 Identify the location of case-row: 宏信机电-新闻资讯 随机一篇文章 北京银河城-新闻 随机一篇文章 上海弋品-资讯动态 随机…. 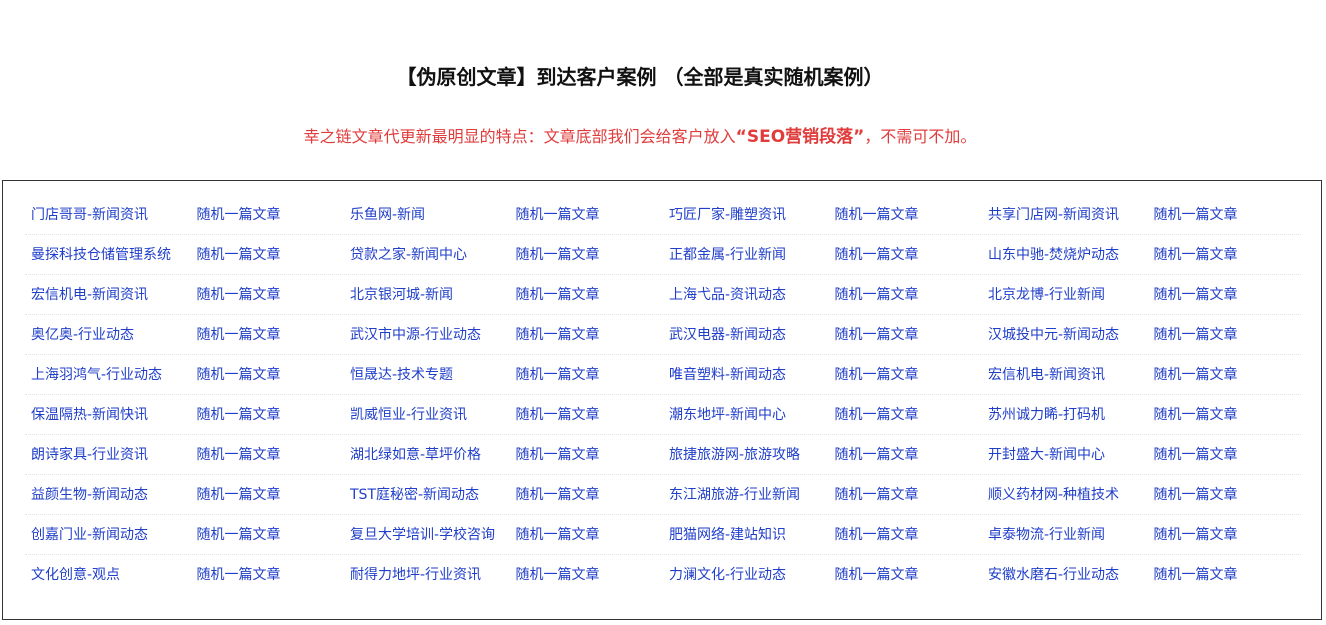
(663, 295).